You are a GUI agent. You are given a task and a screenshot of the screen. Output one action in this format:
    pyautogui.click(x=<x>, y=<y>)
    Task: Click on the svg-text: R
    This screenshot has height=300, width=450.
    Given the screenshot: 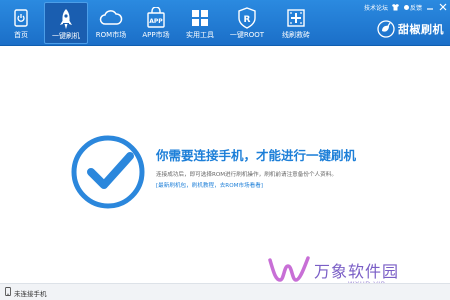 What is the action you would take?
    pyautogui.click(x=247, y=20)
    